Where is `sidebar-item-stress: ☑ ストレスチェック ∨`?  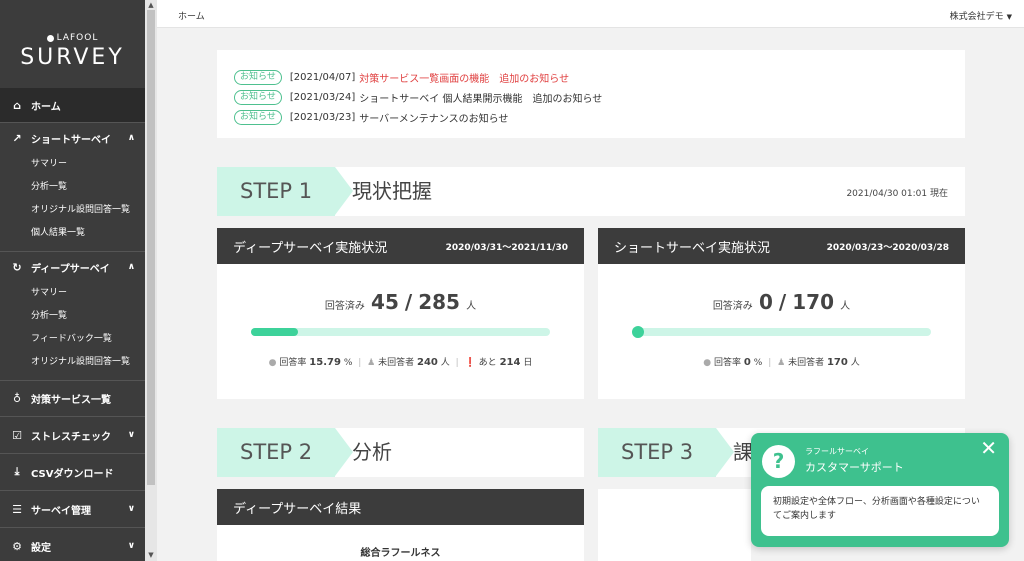 sidebar-item-stress: ☑ ストレスチェック ∨ is located at coordinates (72, 435).